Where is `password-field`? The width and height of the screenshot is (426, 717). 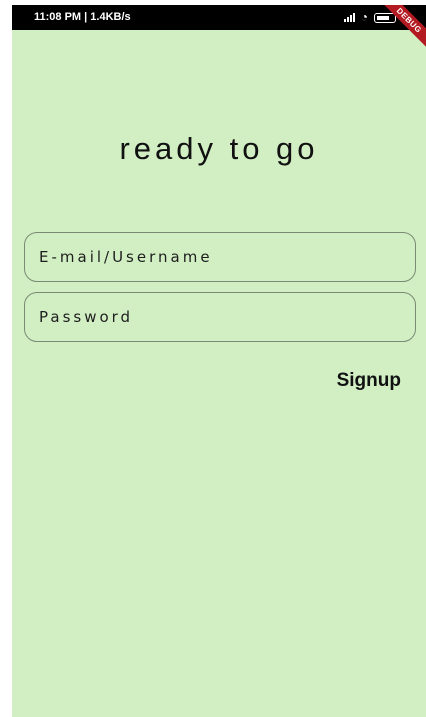
password-field is located at coordinates (220, 317).